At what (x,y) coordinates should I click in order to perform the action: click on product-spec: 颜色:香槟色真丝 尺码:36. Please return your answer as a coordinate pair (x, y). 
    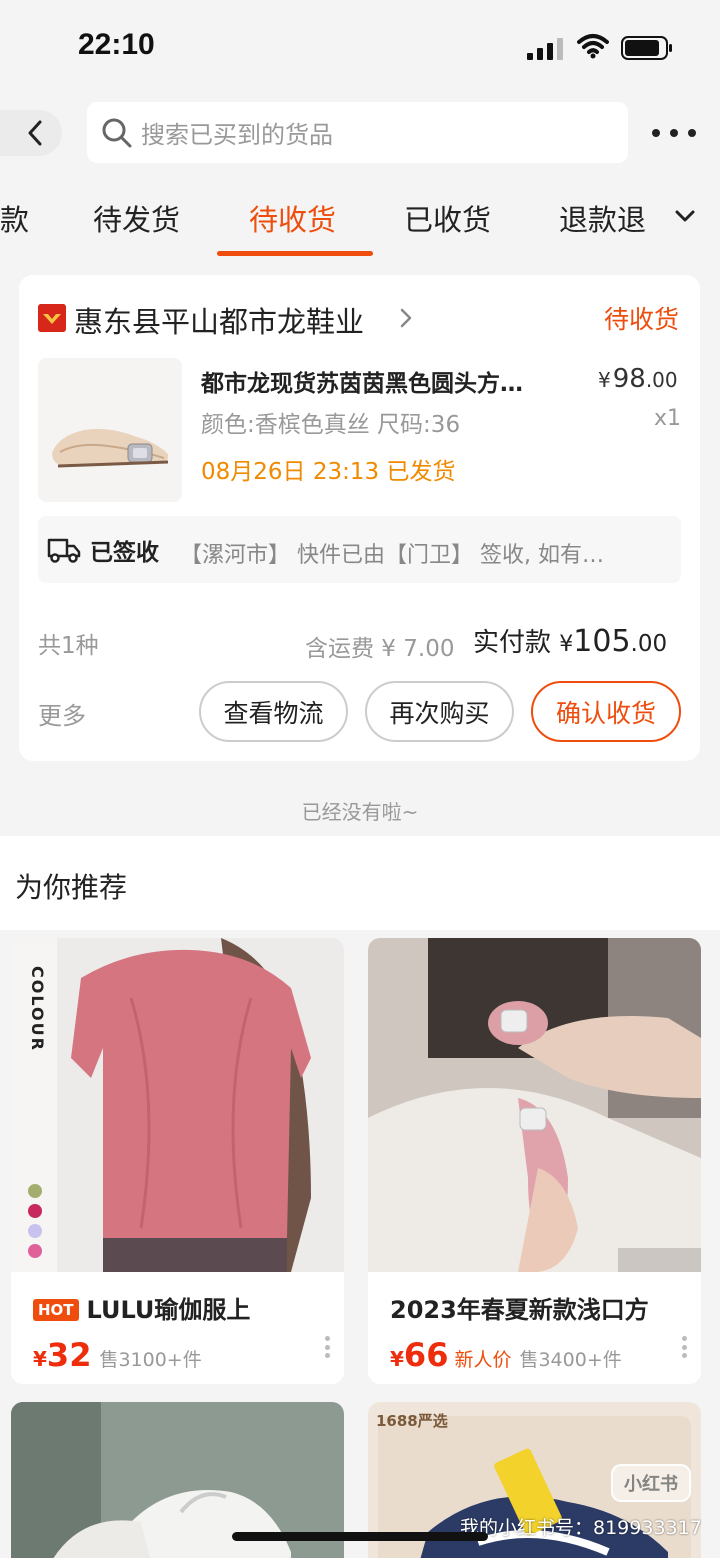
    Looking at the image, I should click on (331, 425).